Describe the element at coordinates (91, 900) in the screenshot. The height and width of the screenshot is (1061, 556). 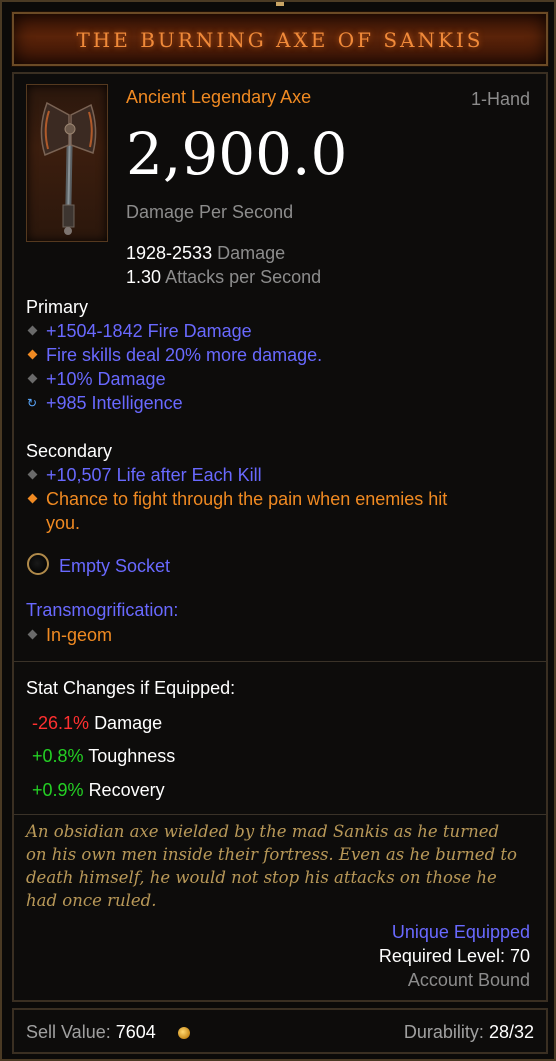
I see `flavor-line: had once ruled.` at that location.